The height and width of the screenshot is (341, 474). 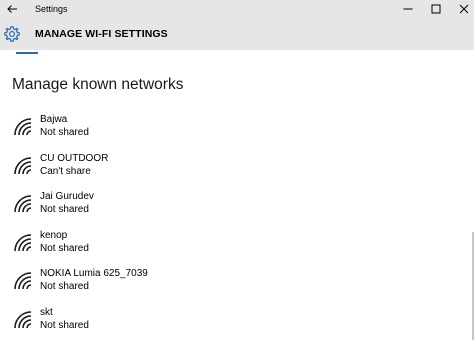 What do you see at coordinates (54, 119) in the screenshot?
I see `network-name: Bajwa` at bounding box center [54, 119].